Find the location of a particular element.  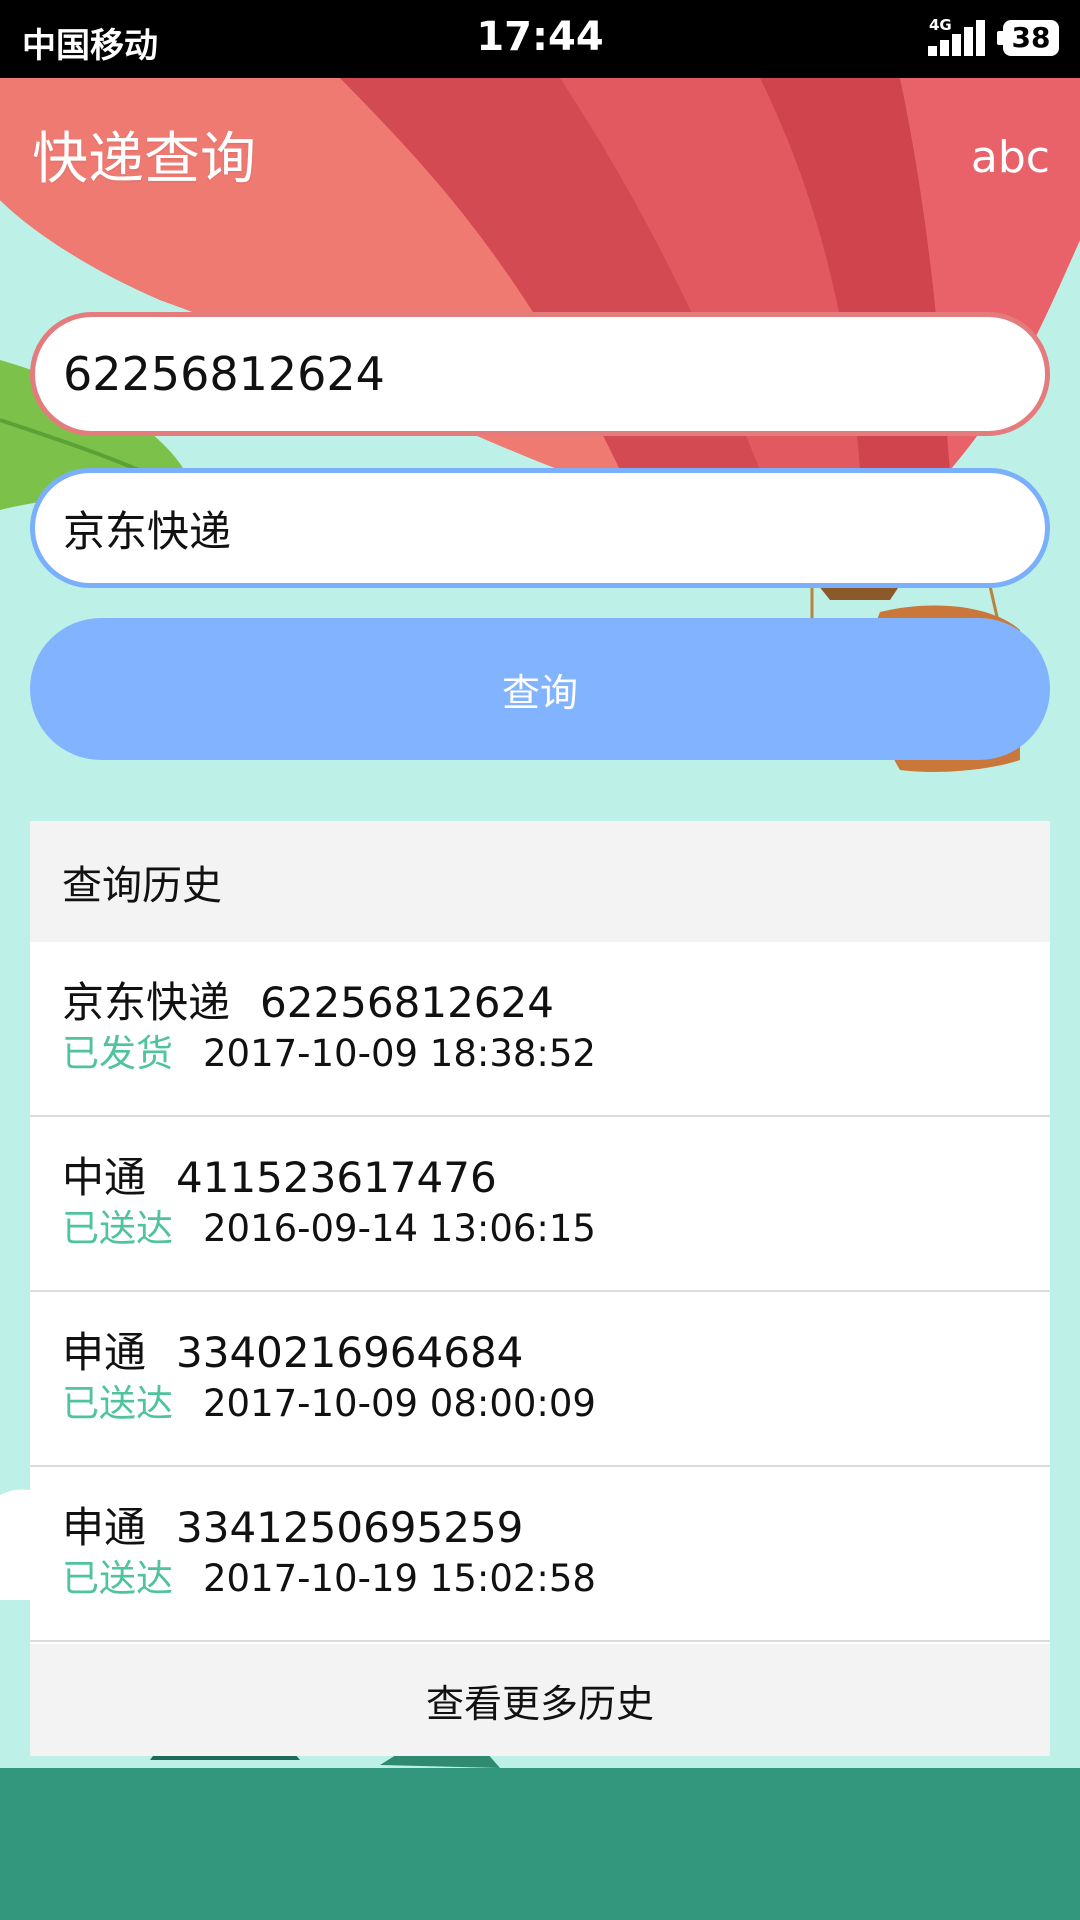

view-more-history-button: 查看更多历史 is located at coordinates (540, 1700).